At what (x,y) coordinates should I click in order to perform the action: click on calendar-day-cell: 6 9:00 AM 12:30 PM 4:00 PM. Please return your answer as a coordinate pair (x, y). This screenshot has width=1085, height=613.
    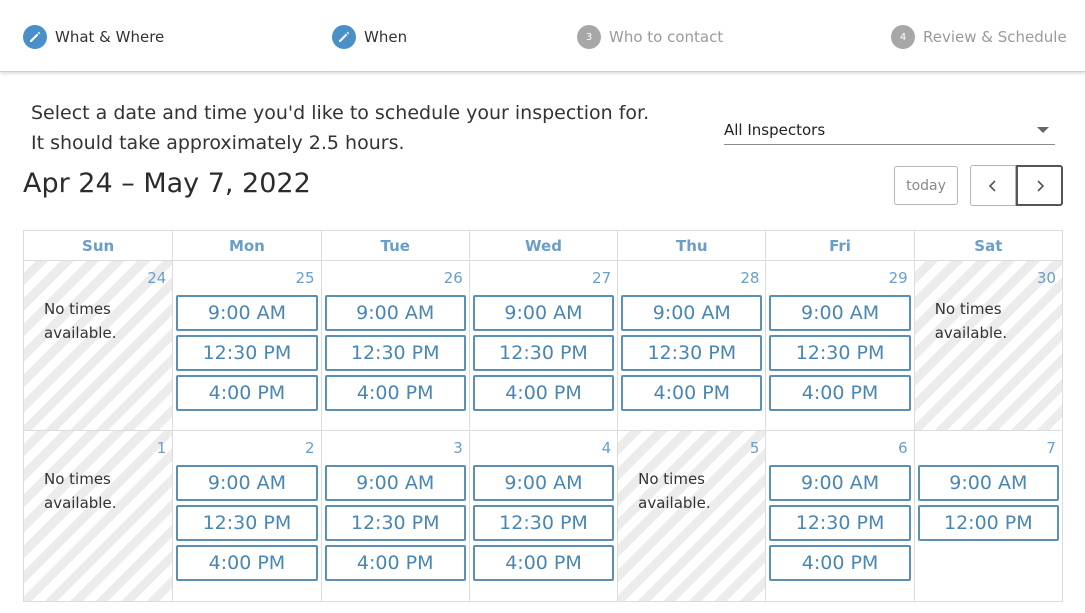
    Looking at the image, I should click on (839, 516).